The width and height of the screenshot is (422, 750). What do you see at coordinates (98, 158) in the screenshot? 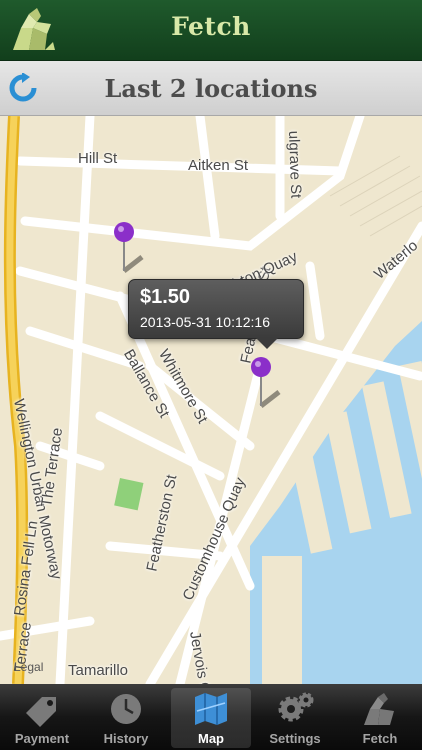
I see `street-label: Hill St` at bounding box center [98, 158].